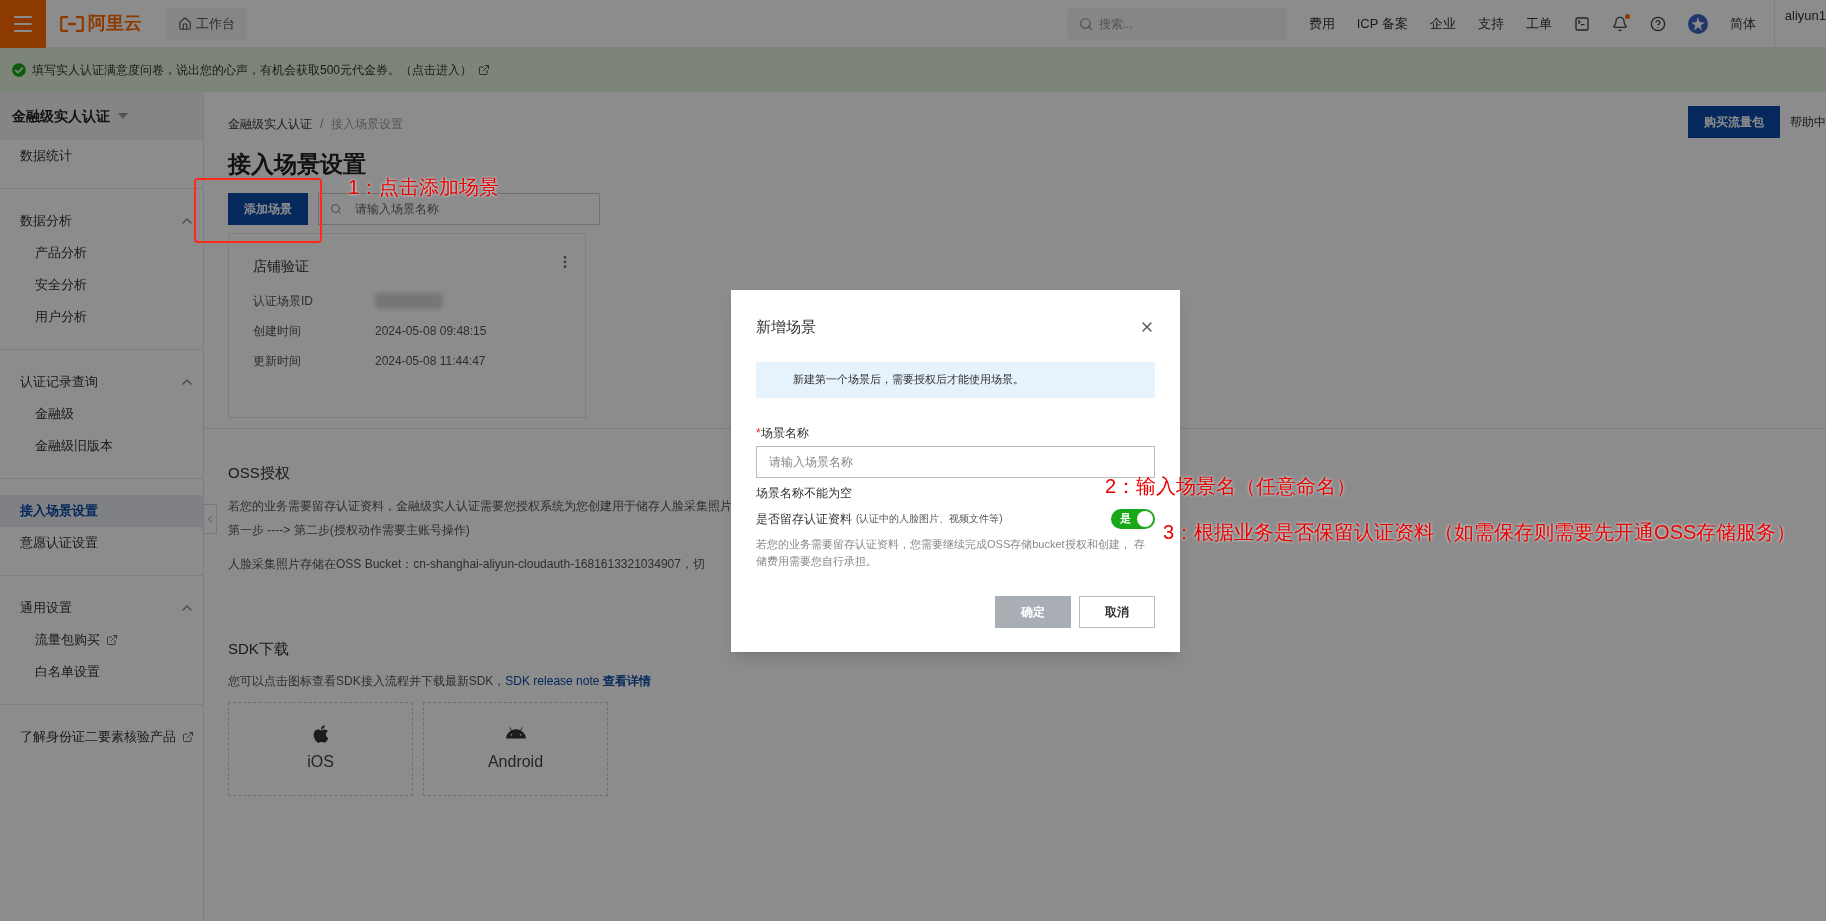 Image resolution: width=1826 pixels, height=921 pixels. Describe the element at coordinates (430, 361) in the screenshot. I see `field-value: 2024-05-08 11:44:47` at that location.